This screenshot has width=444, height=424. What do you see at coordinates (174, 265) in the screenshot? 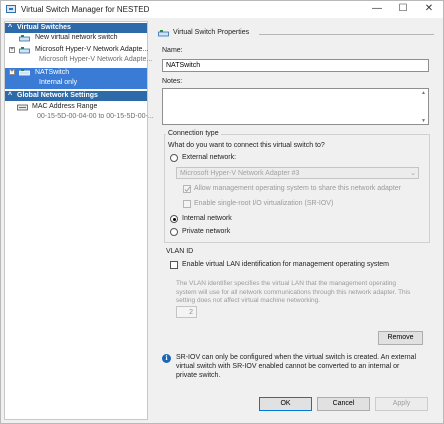
I see `vlan-enable-checkbox` at bounding box center [174, 265].